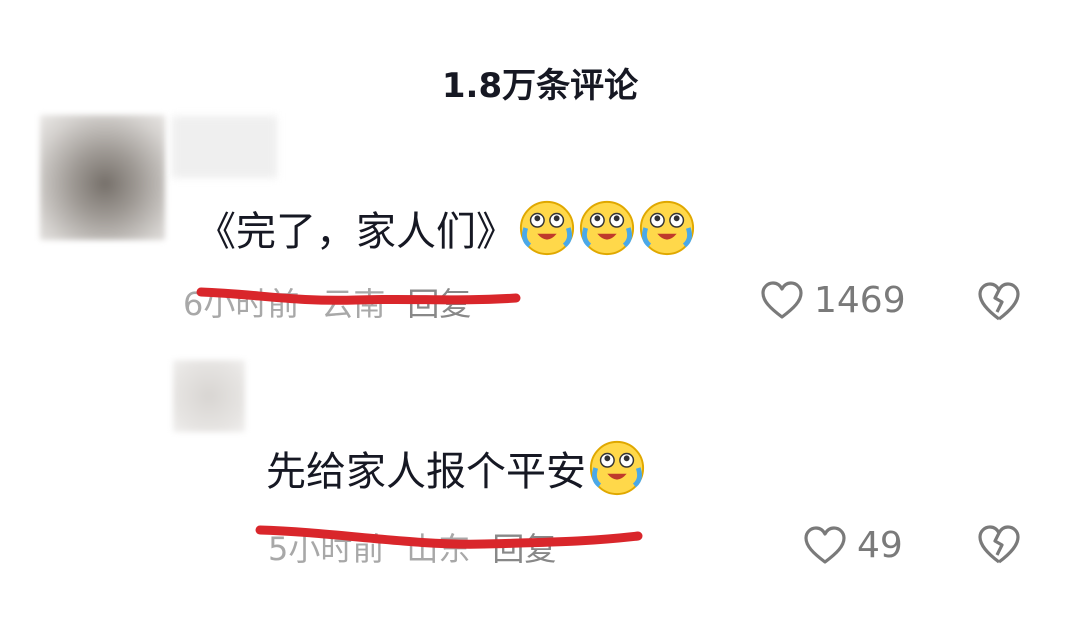  Describe the element at coordinates (353, 304) in the screenshot. I see `comment-location: 云南` at that location.